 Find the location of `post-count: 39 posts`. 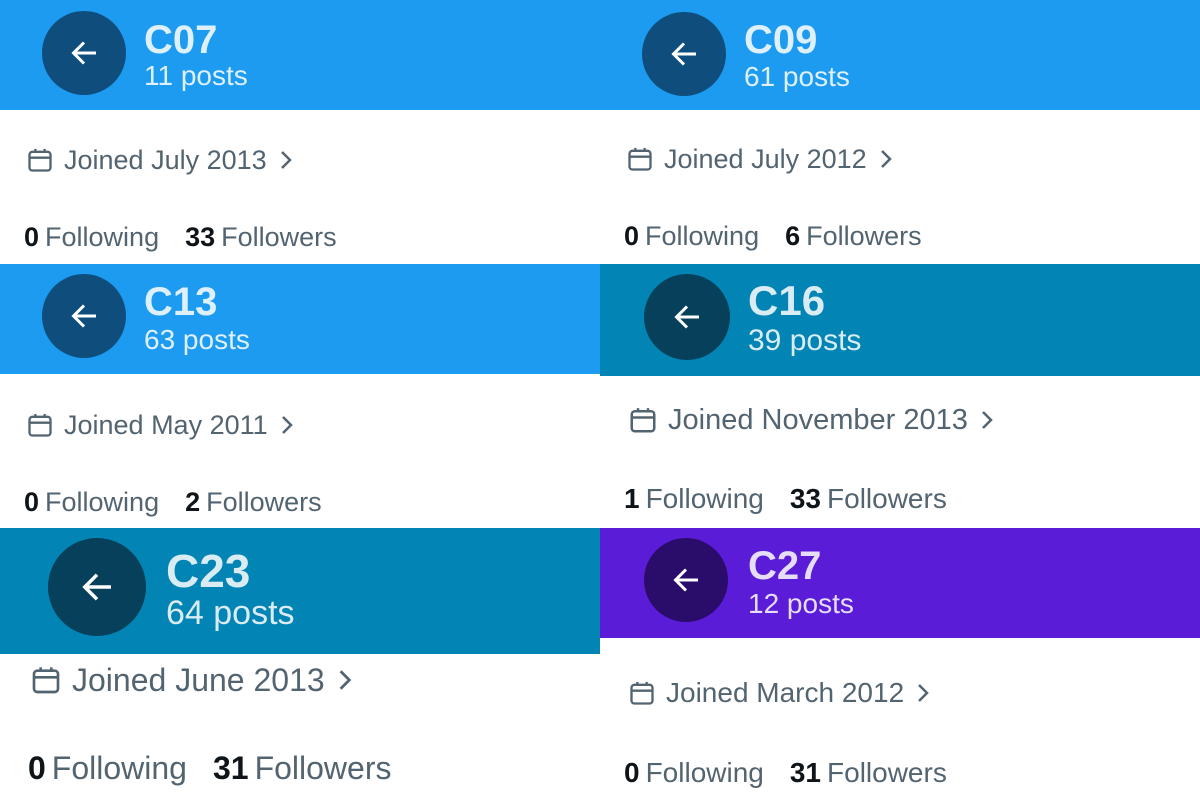

post-count: 39 posts is located at coordinates (805, 340).